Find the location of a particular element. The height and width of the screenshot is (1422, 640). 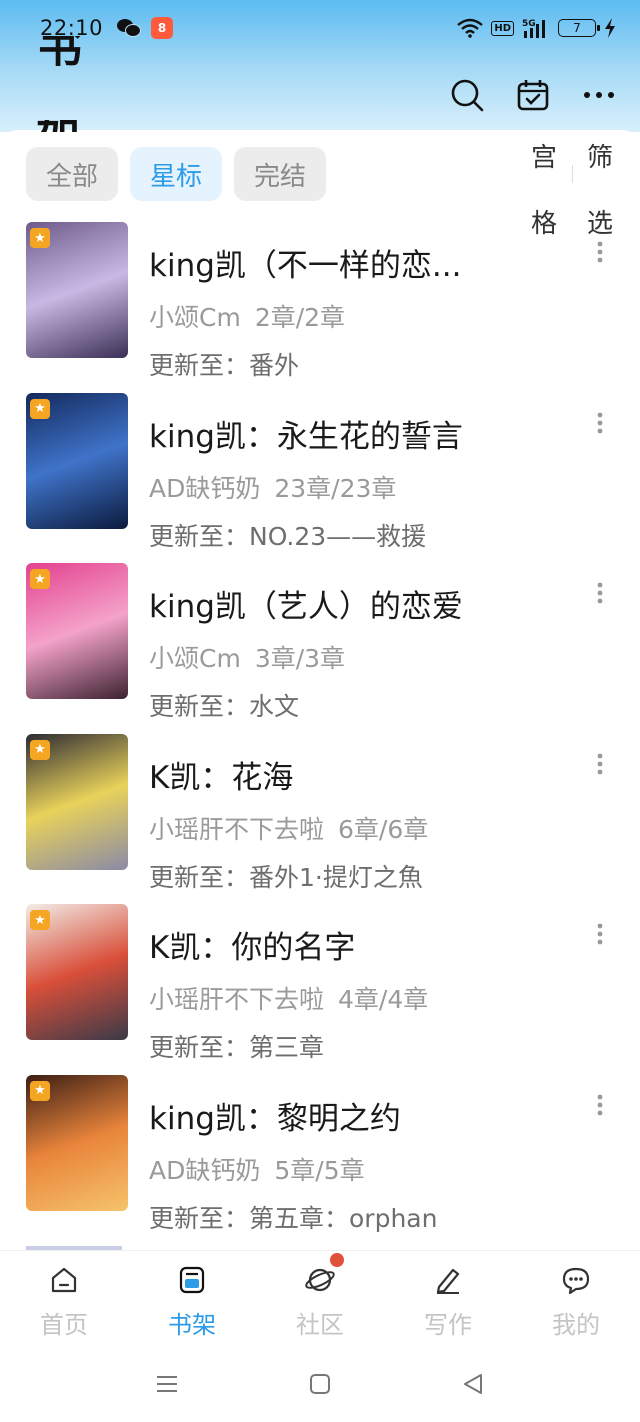

book-chapter-count: 6章/6章 is located at coordinates (383, 829).